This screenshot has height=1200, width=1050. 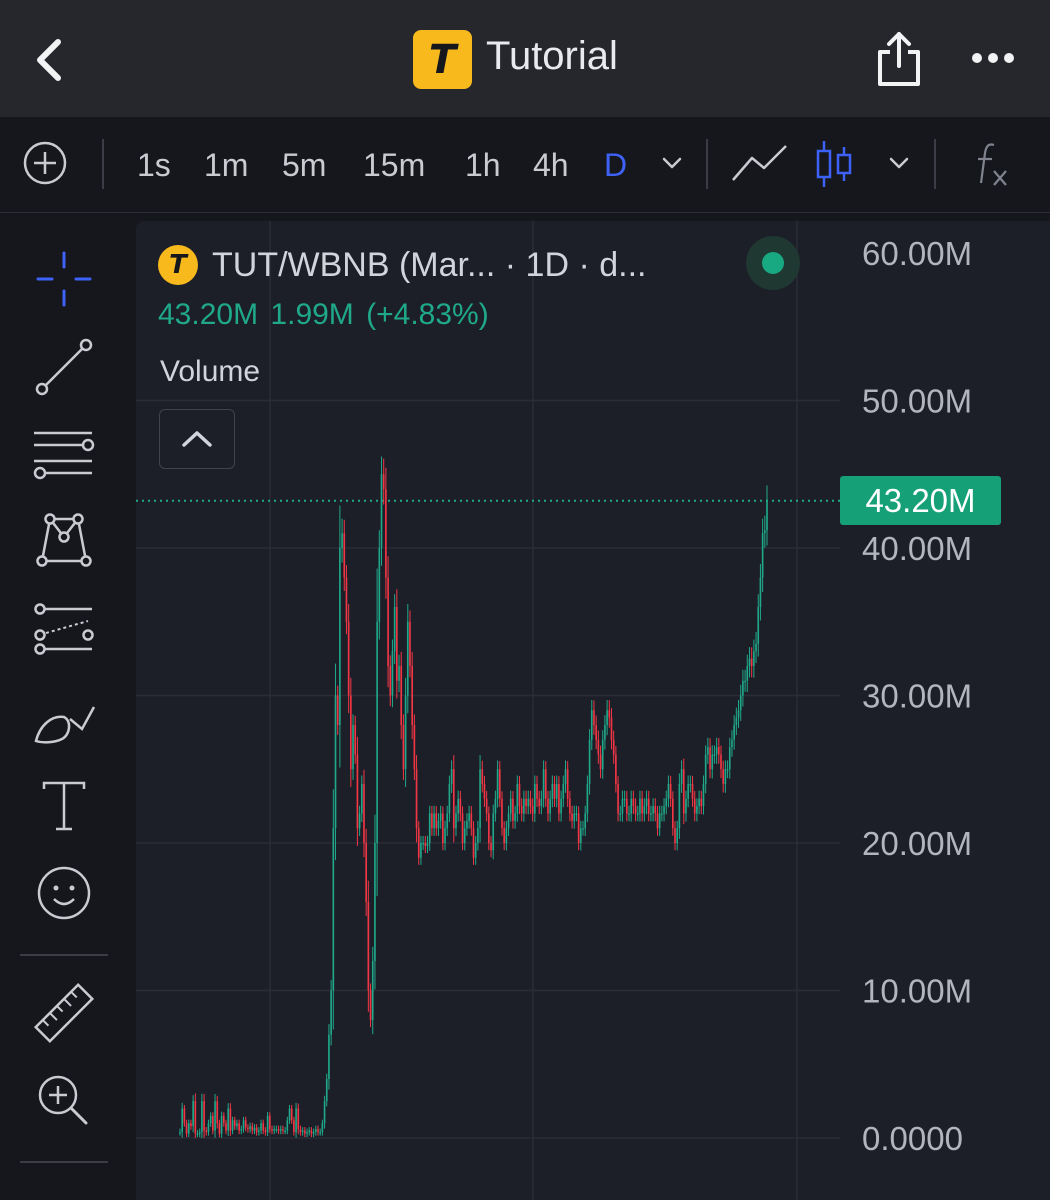 I want to click on last-price-value: 43.20M, so click(x=208, y=314).